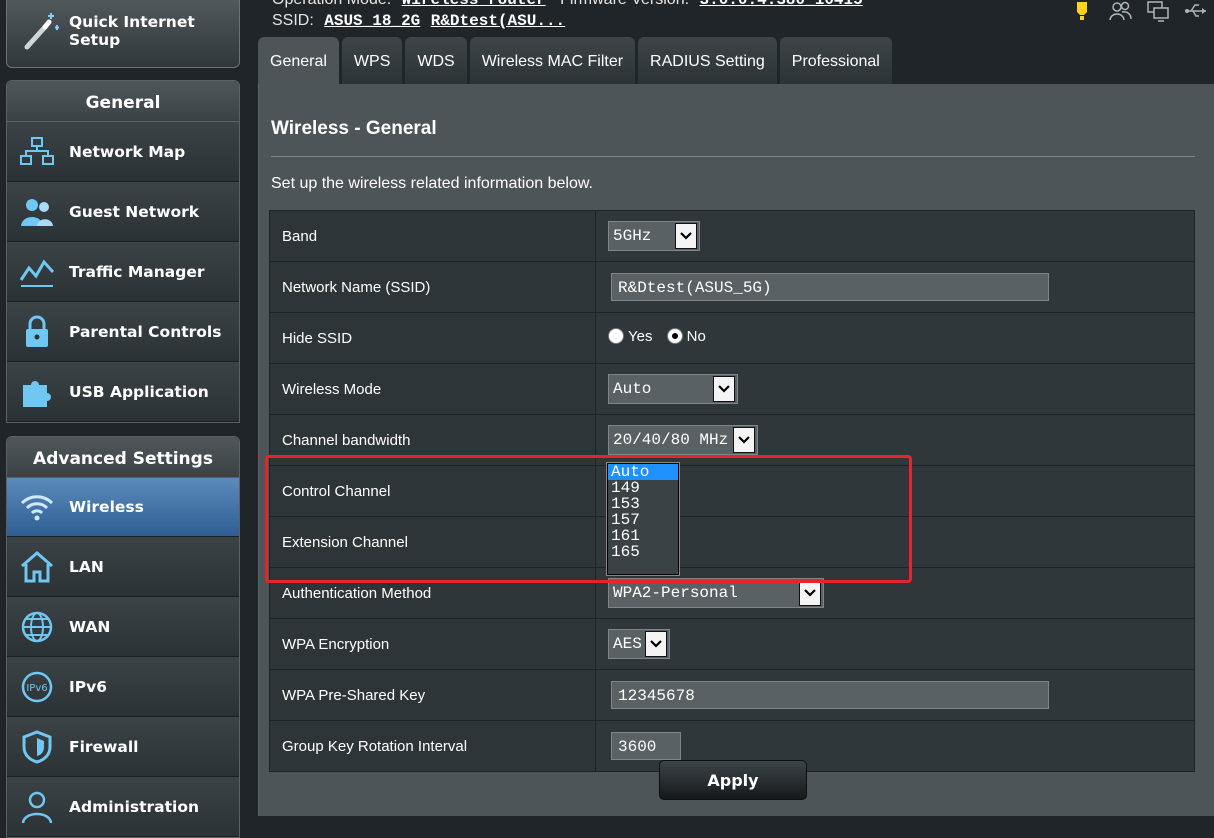 The height and width of the screenshot is (838, 1214). Describe the element at coordinates (639, 644) in the screenshot. I see `wpa-encryption-select: AES` at that location.